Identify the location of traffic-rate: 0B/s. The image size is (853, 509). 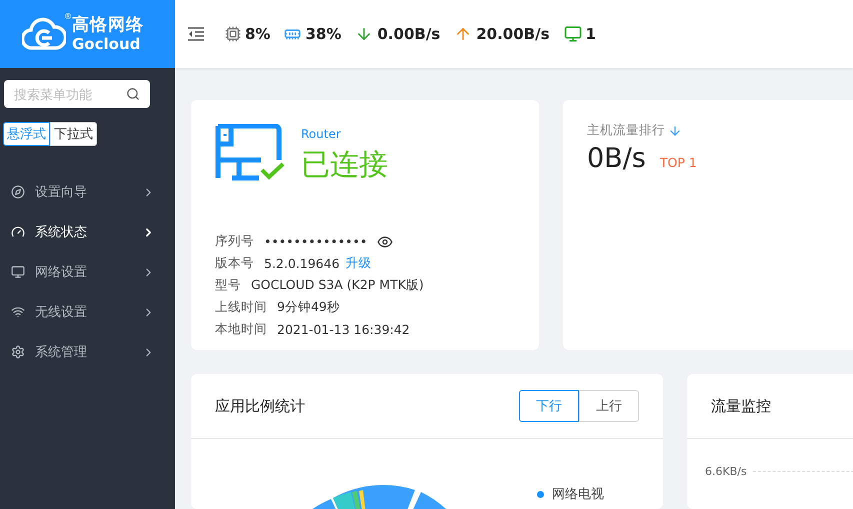
(616, 158).